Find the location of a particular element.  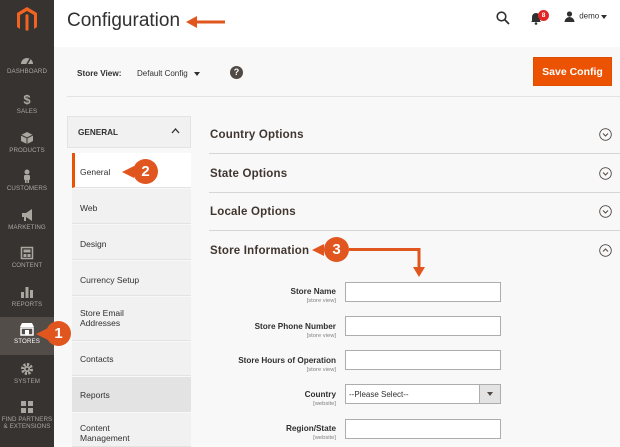

country-select-value: --Please Select-- is located at coordinates (379, 394).